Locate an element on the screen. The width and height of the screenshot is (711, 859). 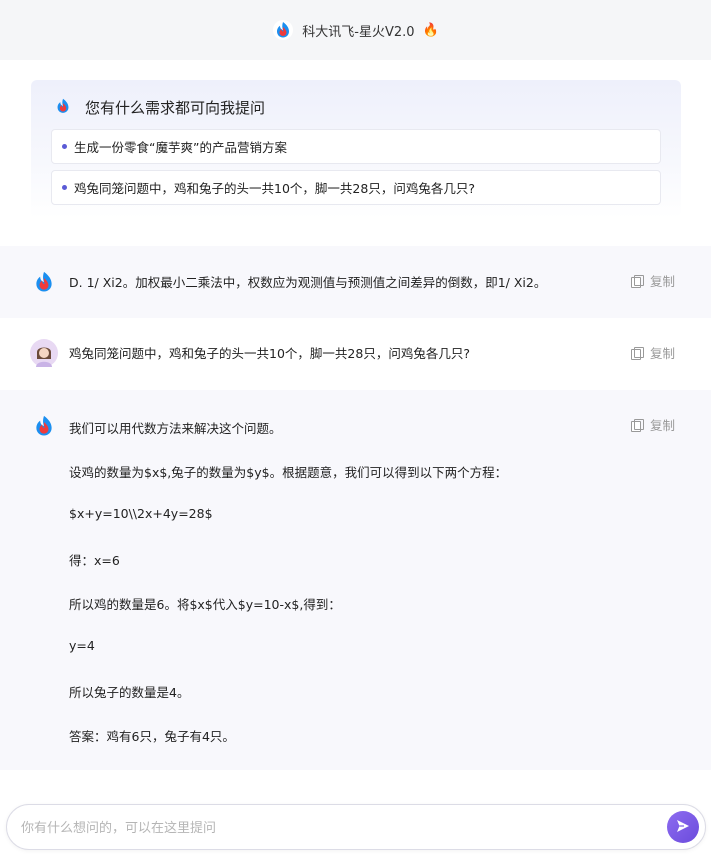
fire-icon: 🔥 is located at coordinates (430, 30).